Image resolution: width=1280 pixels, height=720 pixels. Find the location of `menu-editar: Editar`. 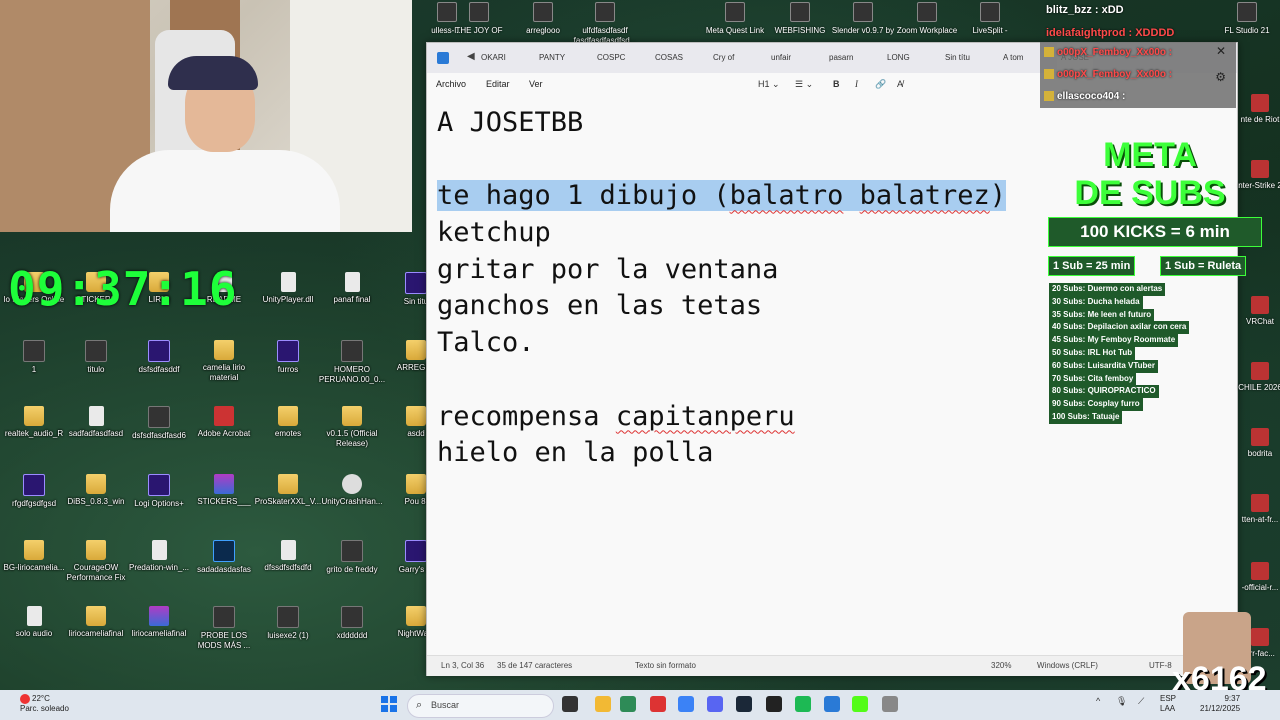

menu-editar: Editar is located at coordinates (498, 84).